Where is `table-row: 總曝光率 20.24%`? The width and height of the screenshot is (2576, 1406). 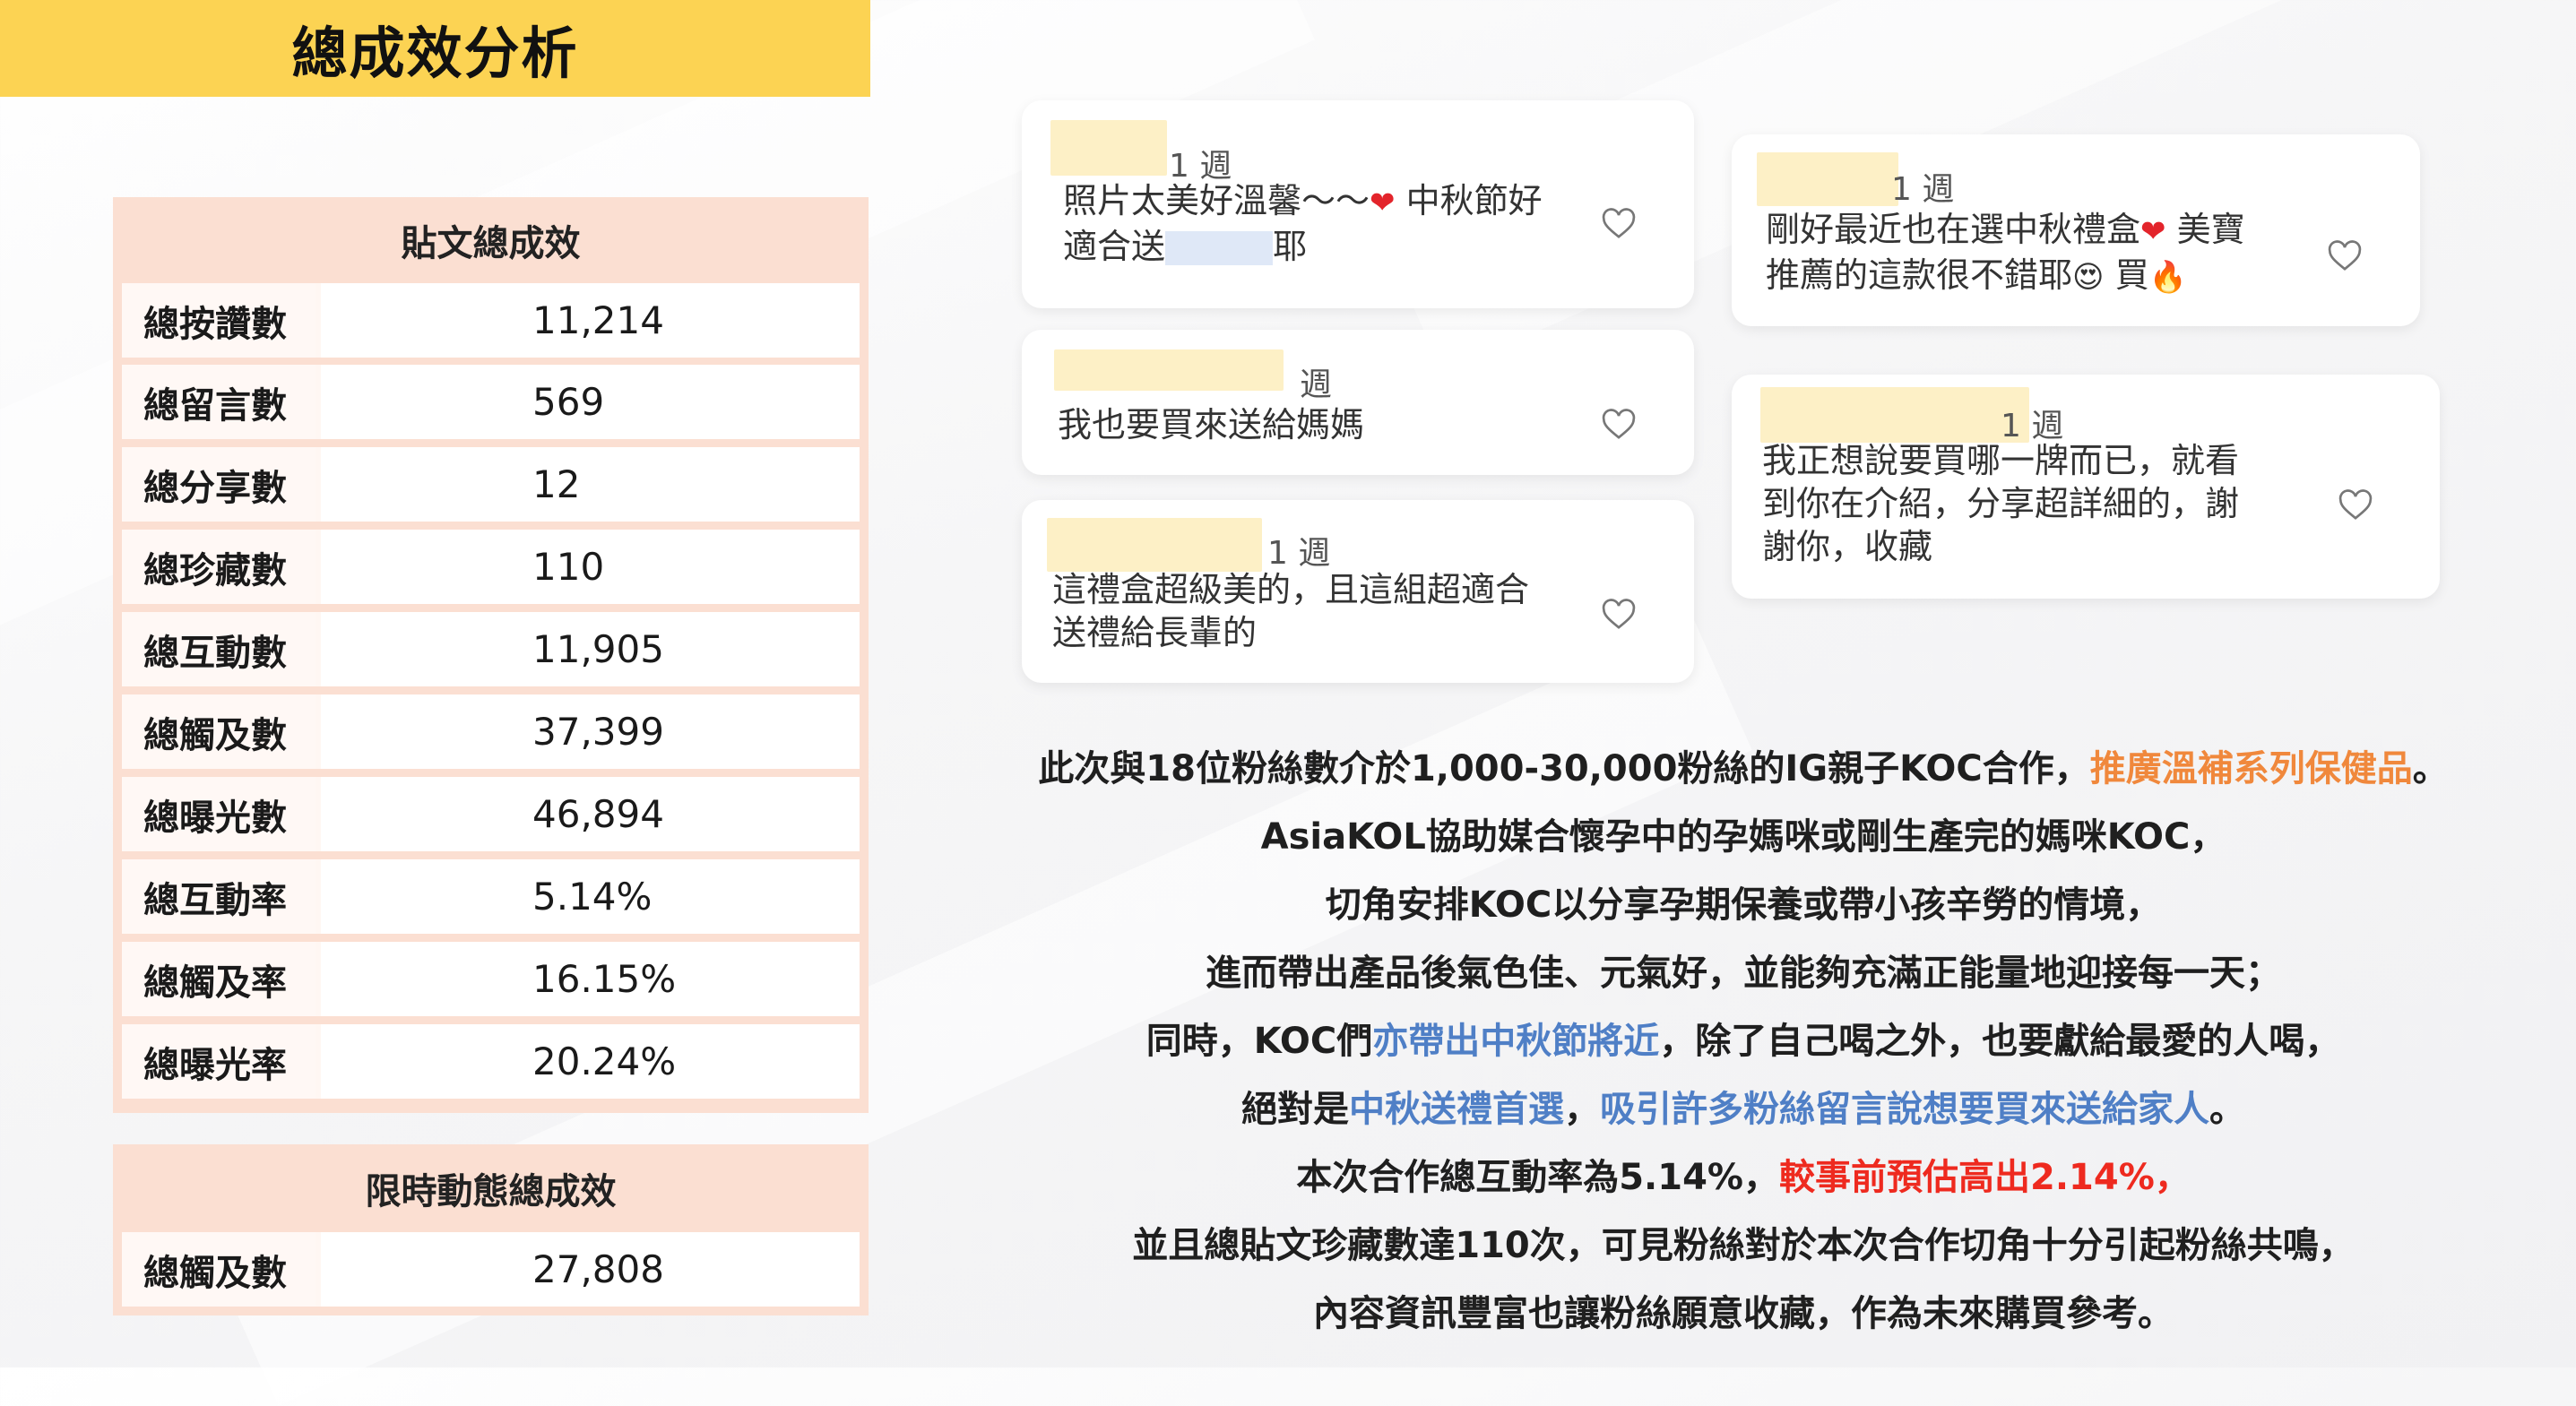 table-row: 總曝光率 20.24% is located at coordinates (491, 1061).